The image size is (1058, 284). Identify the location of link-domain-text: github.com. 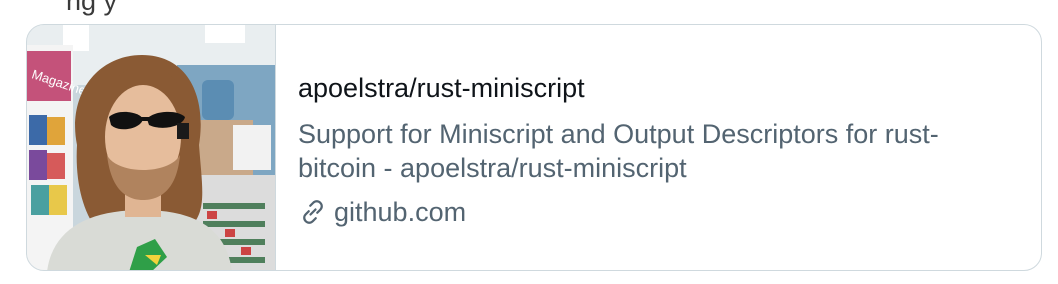
(400, 212).